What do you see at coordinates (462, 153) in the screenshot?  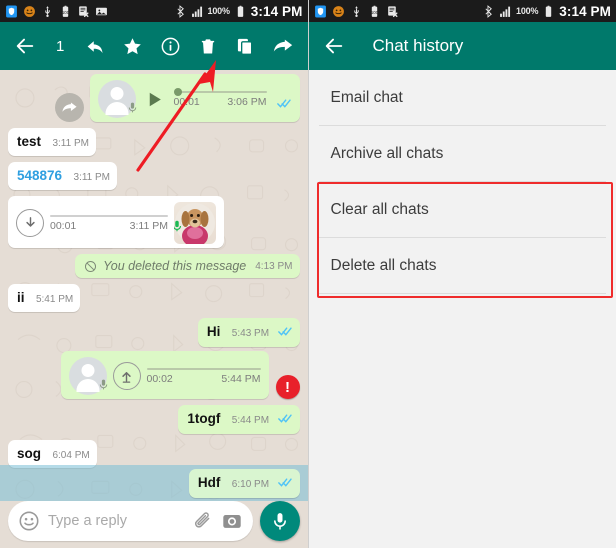 I see `menu-item-archive-all-chats: Archive all chats` at bounding box center [462, 153].